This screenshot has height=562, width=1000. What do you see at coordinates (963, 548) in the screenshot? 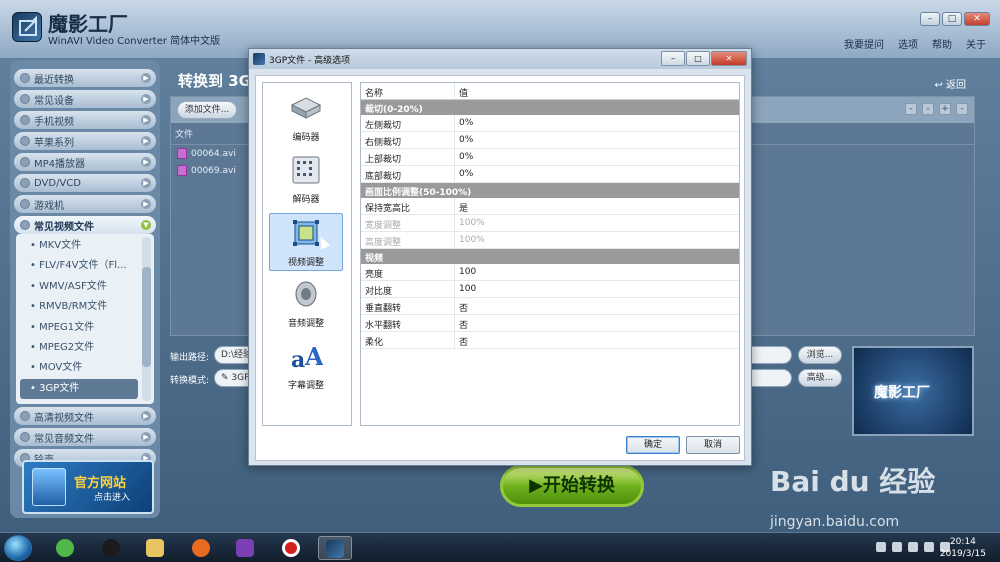
I see `clock: 20:14 2019/3/15` at bounding box center [963, 548].